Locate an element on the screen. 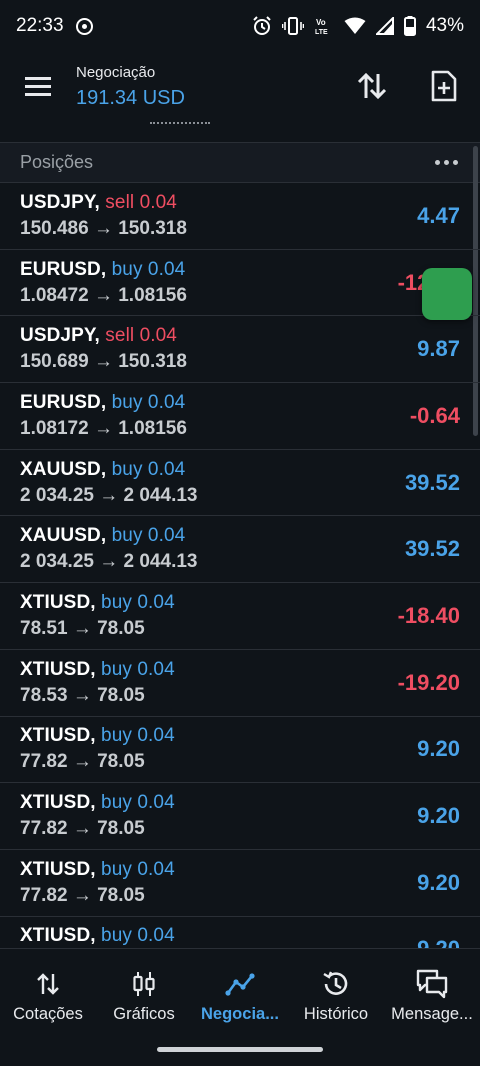  positions-section-header: Posições is located at coordinates (240, 163).